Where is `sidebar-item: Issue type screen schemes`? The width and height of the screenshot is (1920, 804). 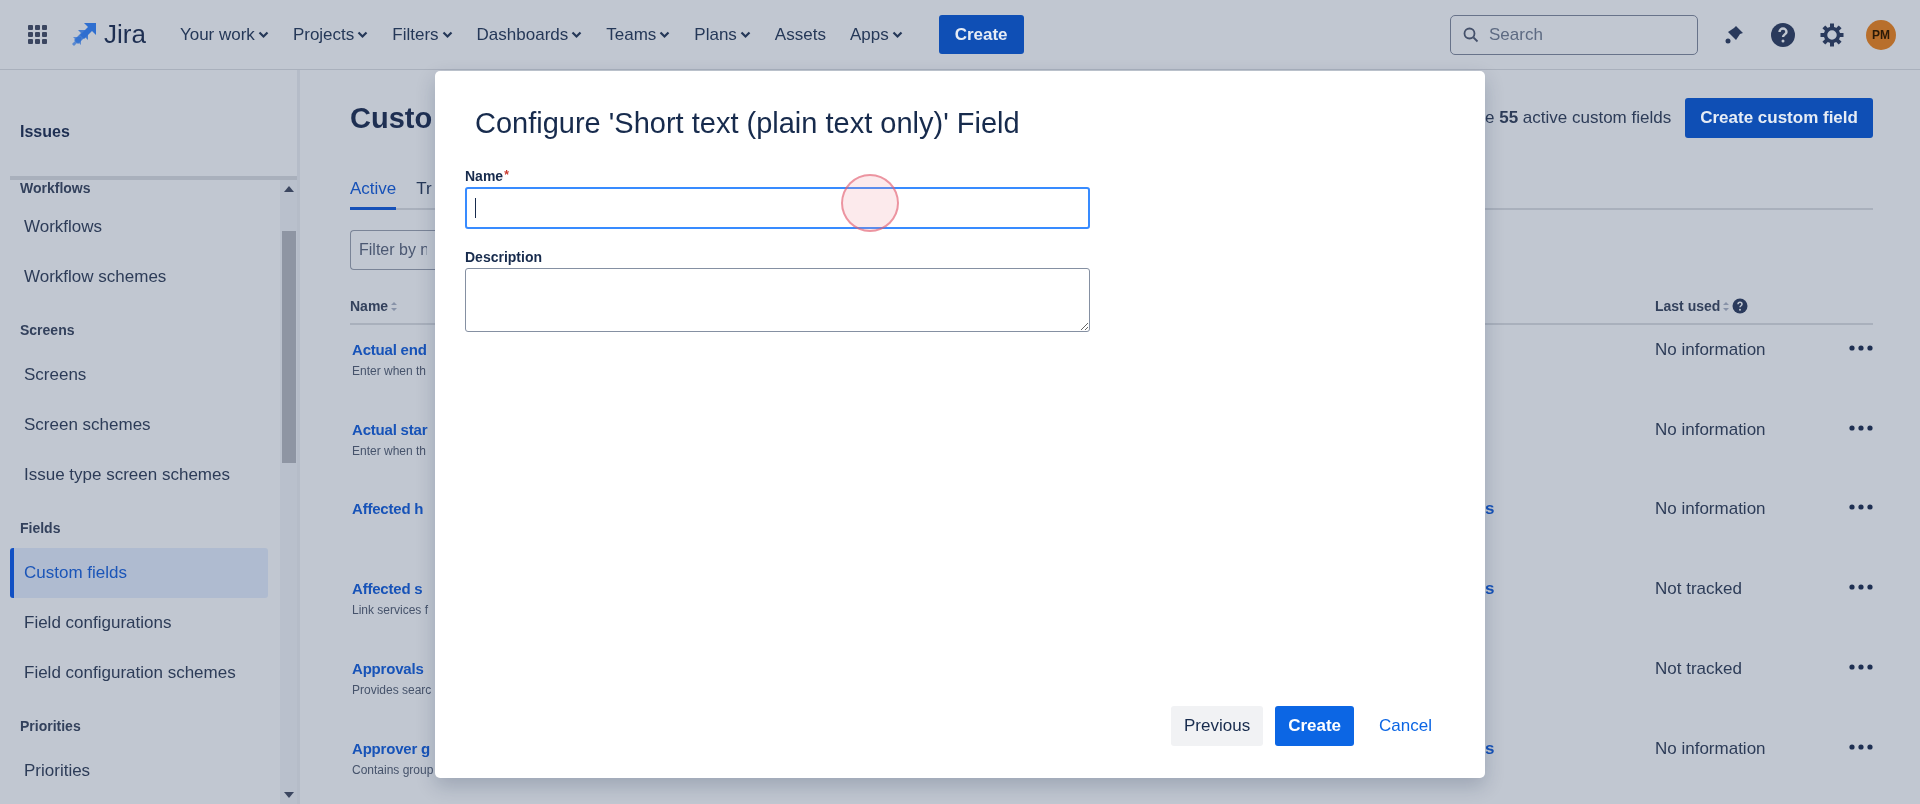
sidebar-item: Issue type screen schemes is located at coordinates (139, 475).